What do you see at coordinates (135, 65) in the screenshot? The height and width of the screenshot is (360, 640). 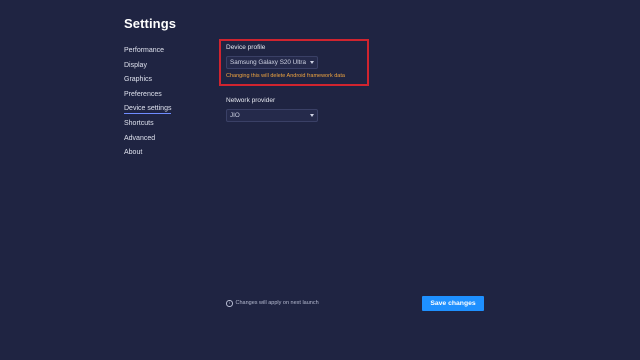 I see `sidebar-item-label: Display` at bounding box center [135, 65].